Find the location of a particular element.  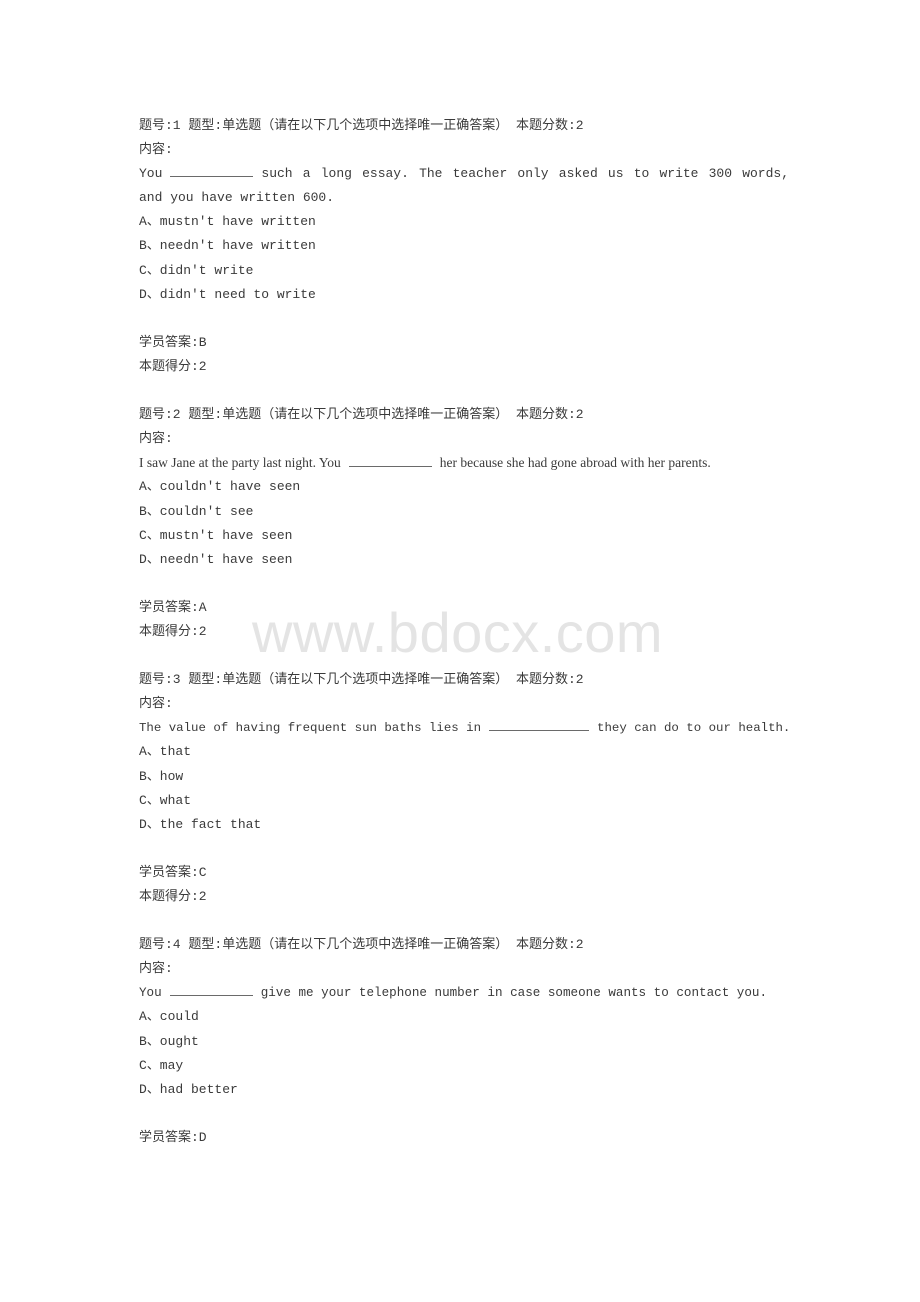

question-header: 题号:4 题型:单选题（请在以下几个选项中选择唯一正确答案） 本题分数:2 is located at coordinates (361, 945).